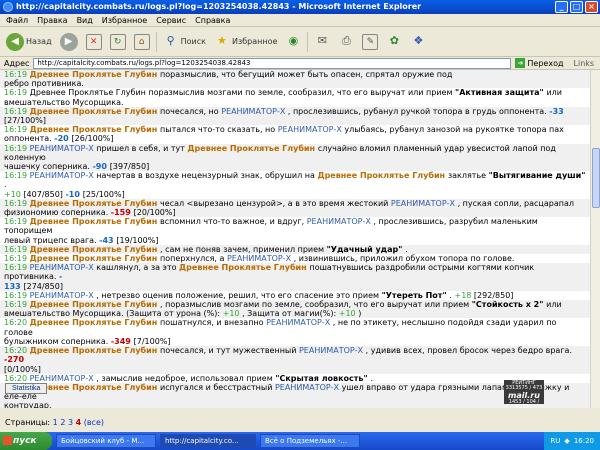 The height and width of the screenshot is (450, 600). I want to click on maximize-button: □, so click(576, 7).